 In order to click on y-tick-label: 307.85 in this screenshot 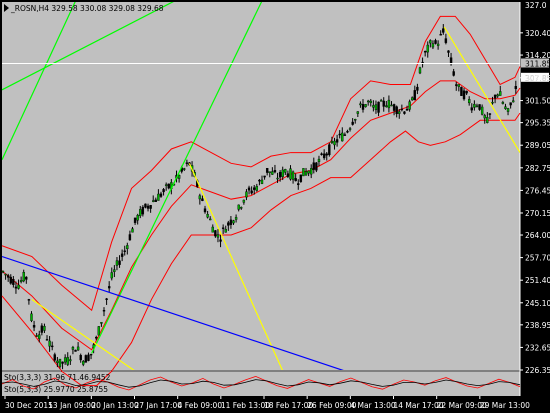, I will do `click(537, 78)`.